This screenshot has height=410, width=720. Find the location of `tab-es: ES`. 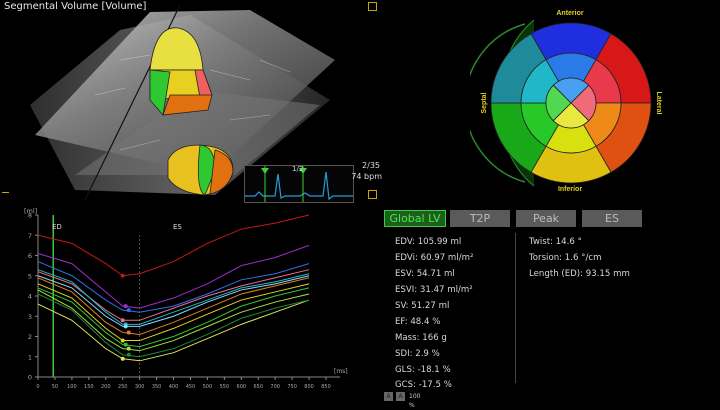

tab-es: ES is located at coordinates (612, 218).